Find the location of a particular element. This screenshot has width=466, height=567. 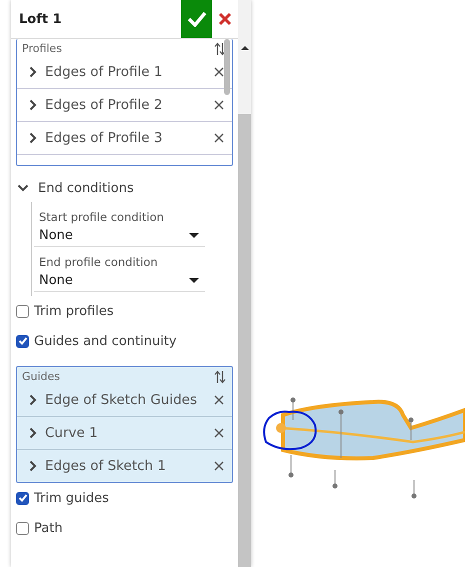

selection-item: Edges of Profile 2 is located at coordinates (124, 105).